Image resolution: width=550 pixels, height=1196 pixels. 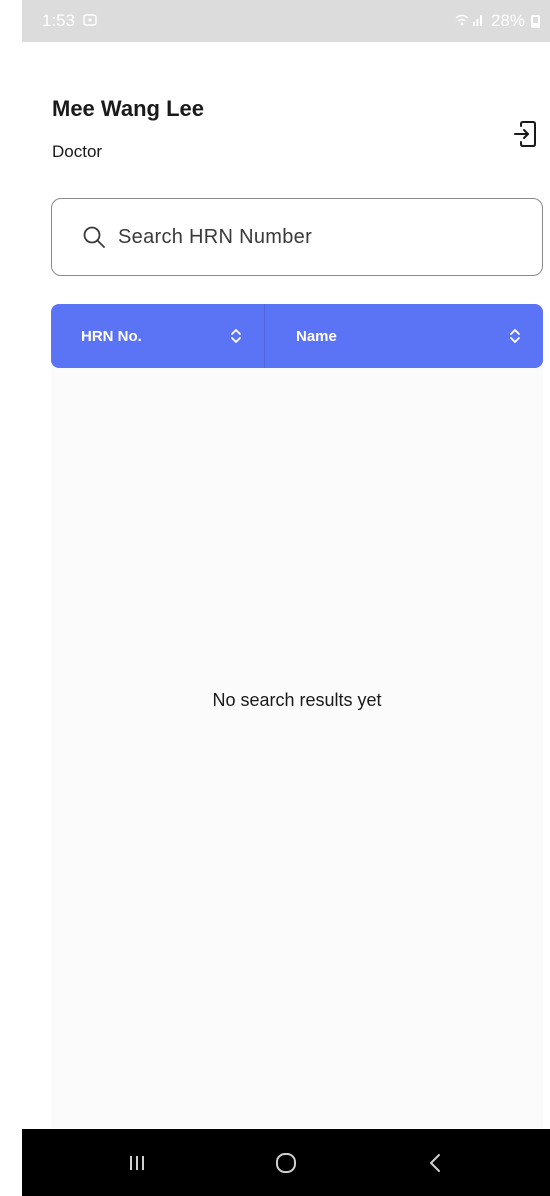 What do you see at coordinates (77, 151) in the screenshot?
I see `user-role: Doctor` at bounding box center [77, 151].